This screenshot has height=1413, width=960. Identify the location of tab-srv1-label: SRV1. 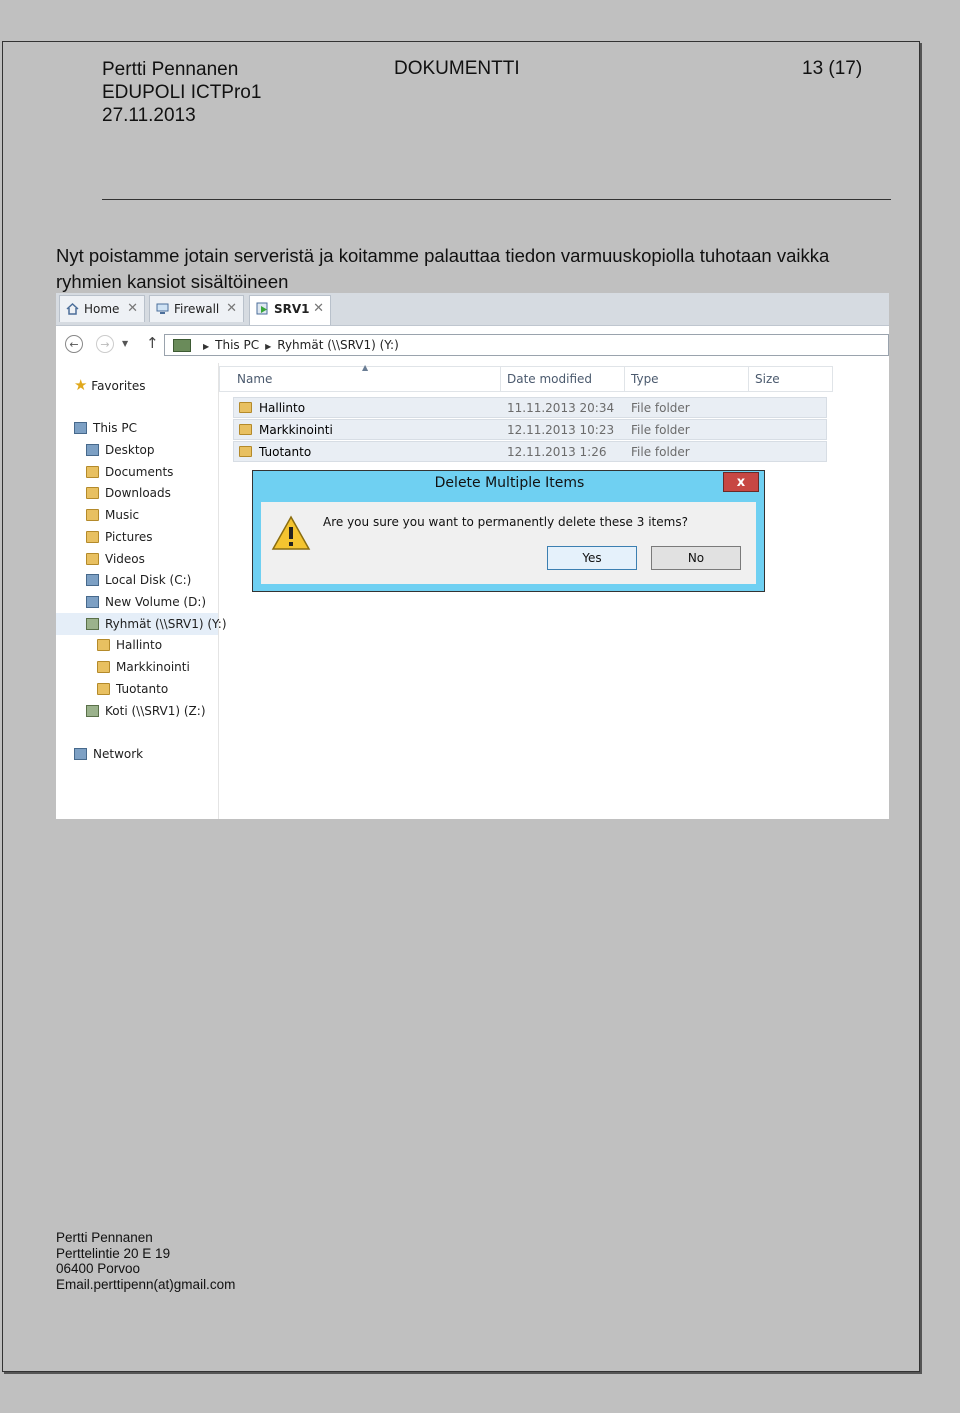
(292, 309).